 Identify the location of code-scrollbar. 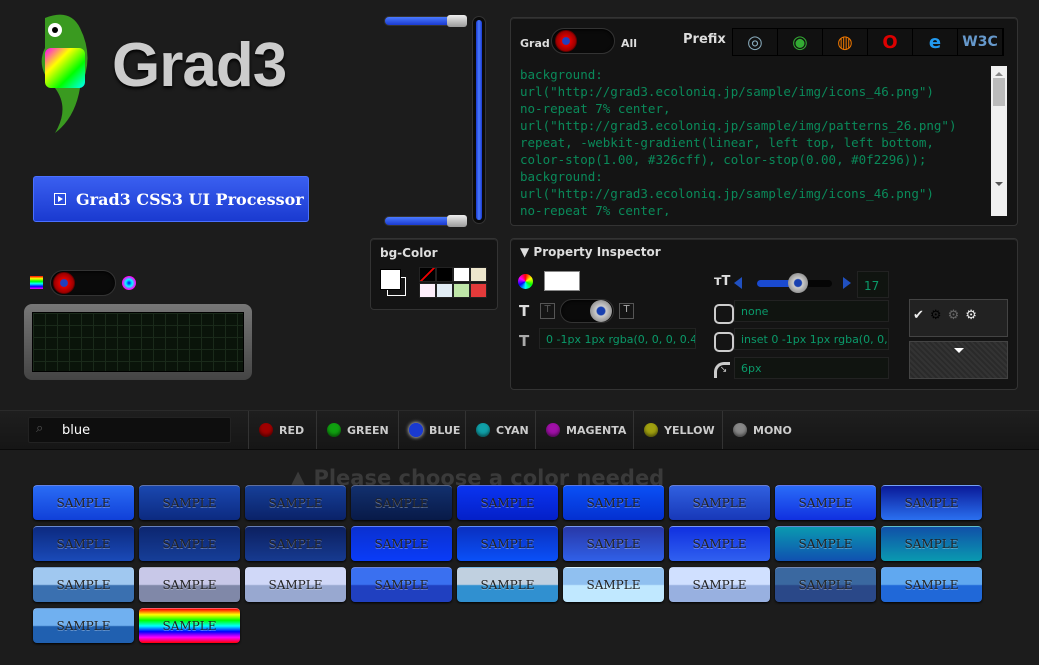
(999, 141).